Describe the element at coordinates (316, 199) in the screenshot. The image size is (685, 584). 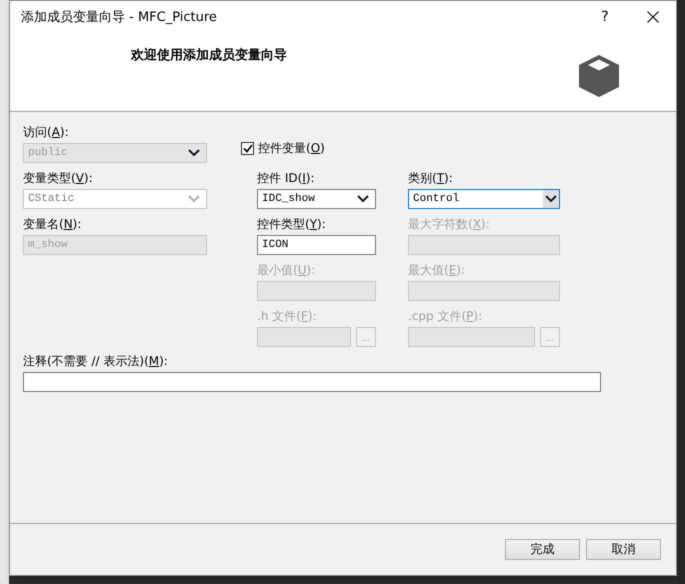
I see `dropdown: IDC_show` at that location.